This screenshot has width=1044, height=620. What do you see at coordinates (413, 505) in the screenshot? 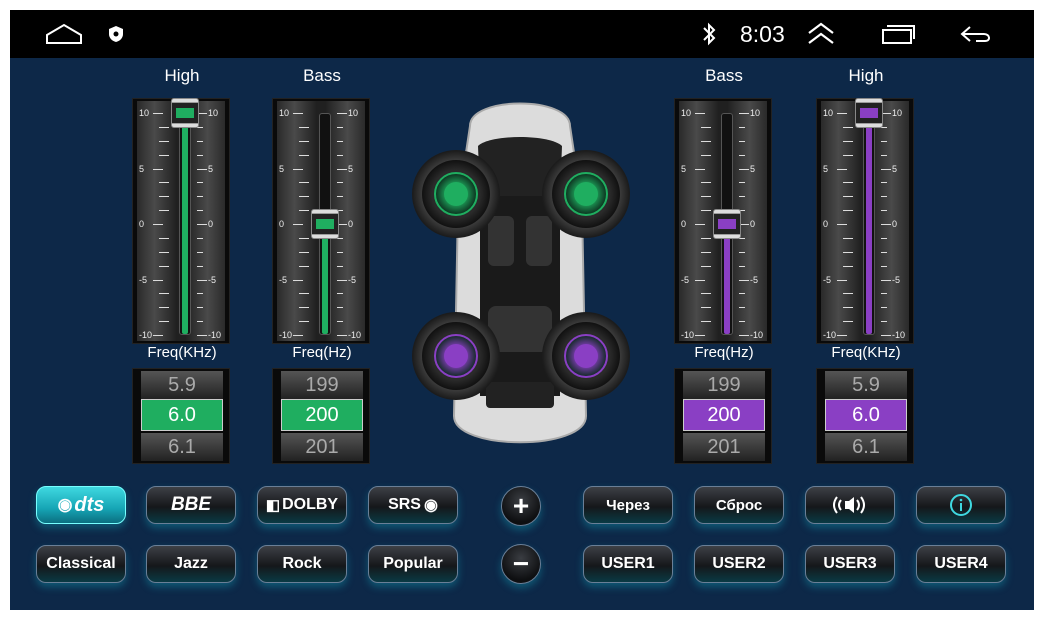
I see `srs-button: SRS ◉` at bounding box center [413, 505].